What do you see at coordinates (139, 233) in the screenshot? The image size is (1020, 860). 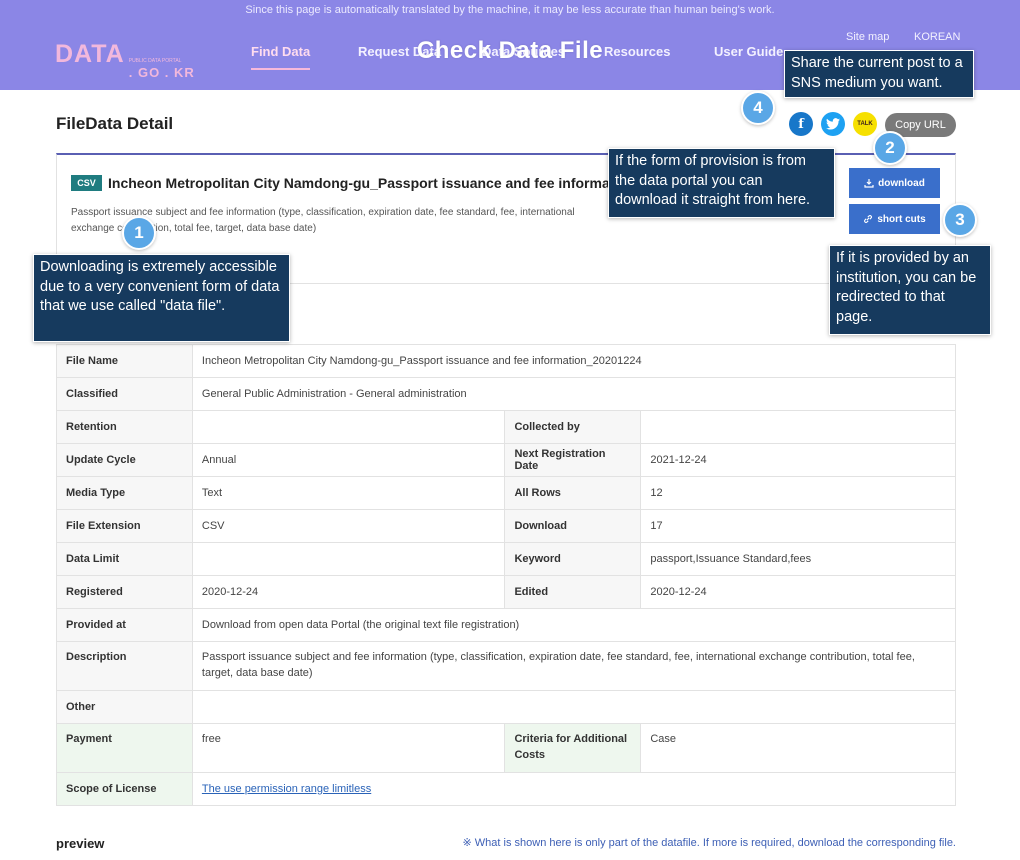 I see `step-1-marker: 1` at bounding box center [139, 233].